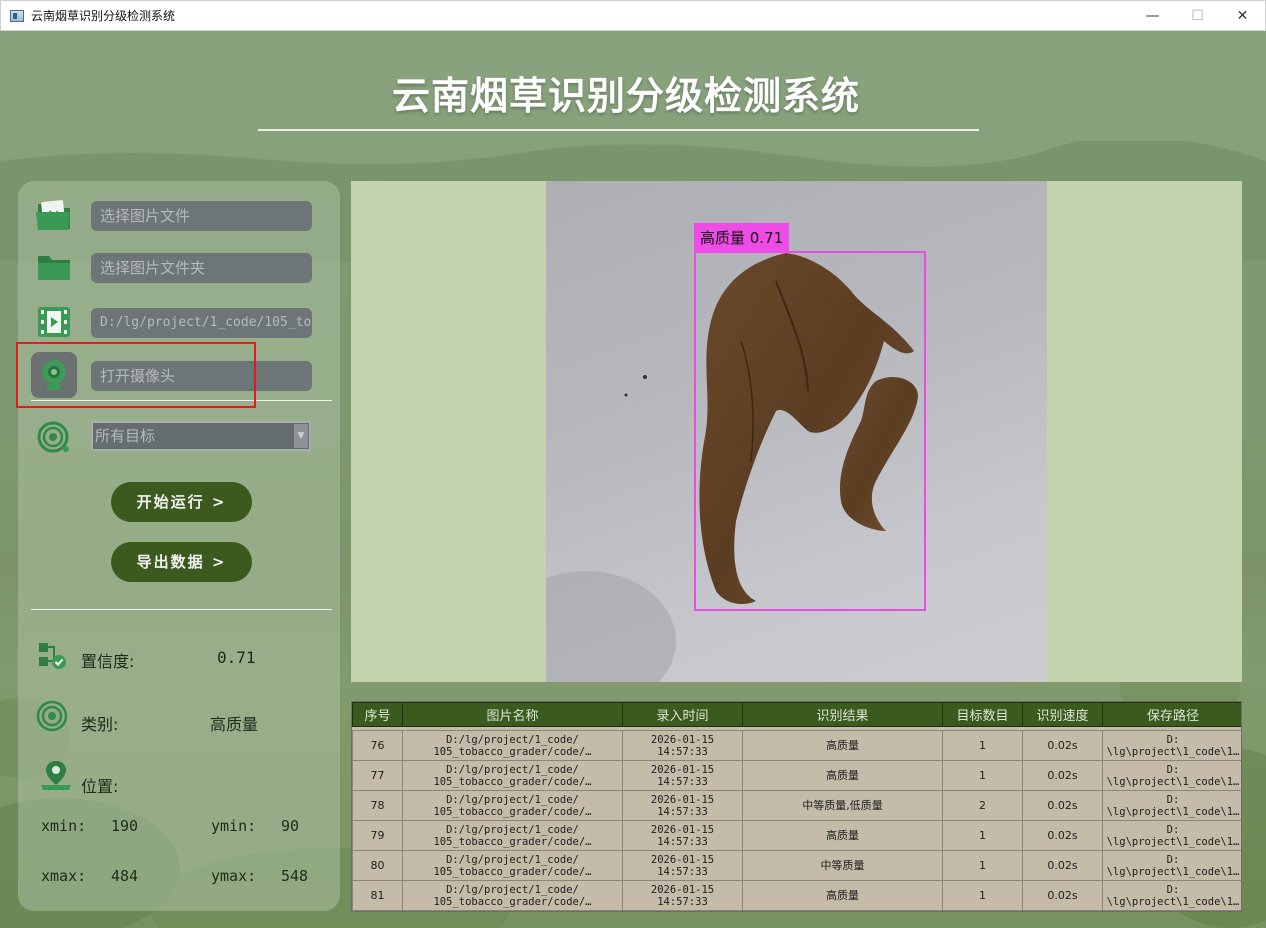 The width and height of the screenshot is (1266, 928). What do you see at coordinates (633, 15) in the screenshot?
I see `window-titlebar: 云南烟草识别分级检测系统 — ☐ ✕` at bounding box center [633, 15].